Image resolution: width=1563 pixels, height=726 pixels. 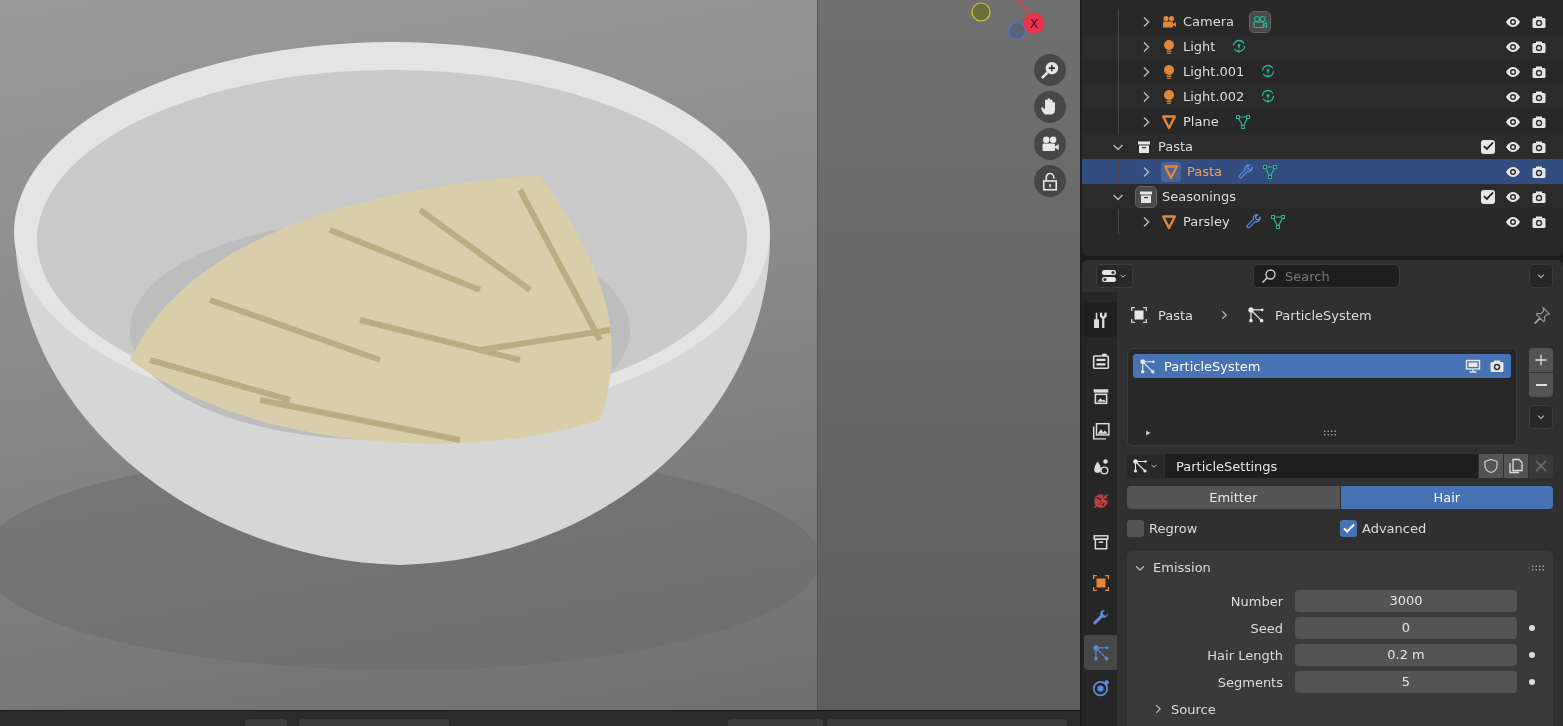 What do you see at coordinates (1100, 465) in the screenshot?
I see `drops-icon` at bounding box center [1100, 465].